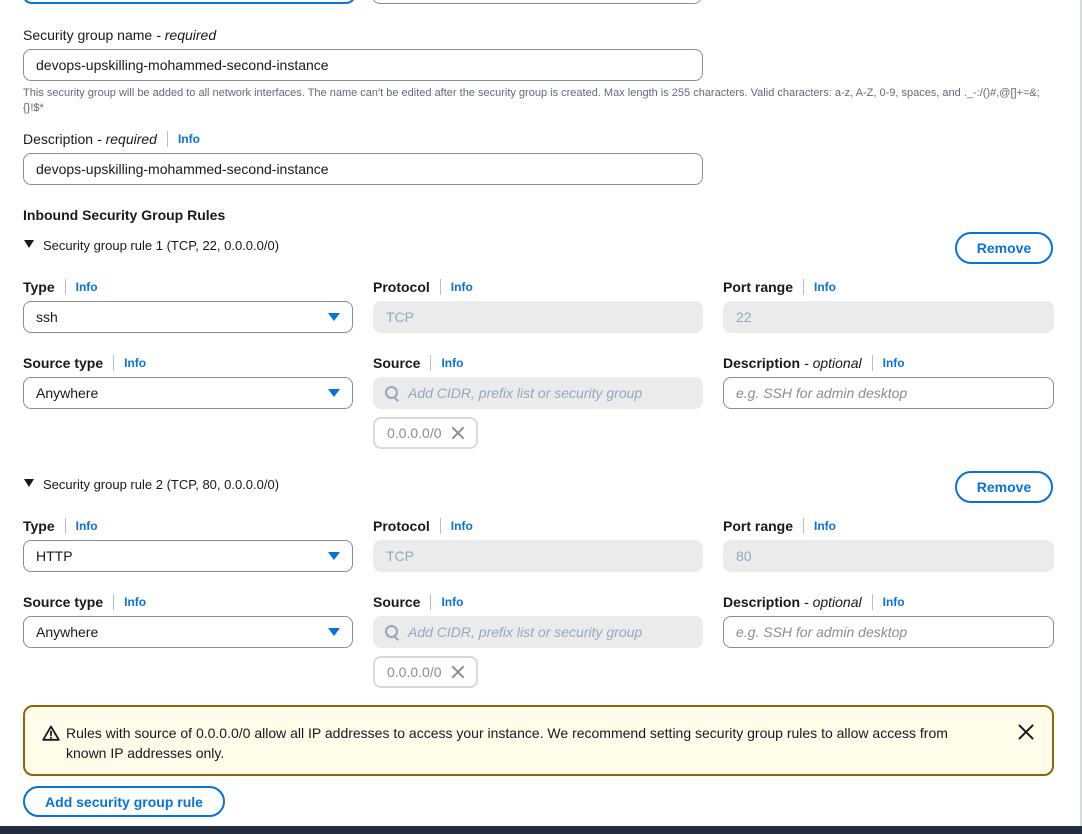  I want to click on inbound-rules-title: Inbound Security Group Rules, so click(124, 215).